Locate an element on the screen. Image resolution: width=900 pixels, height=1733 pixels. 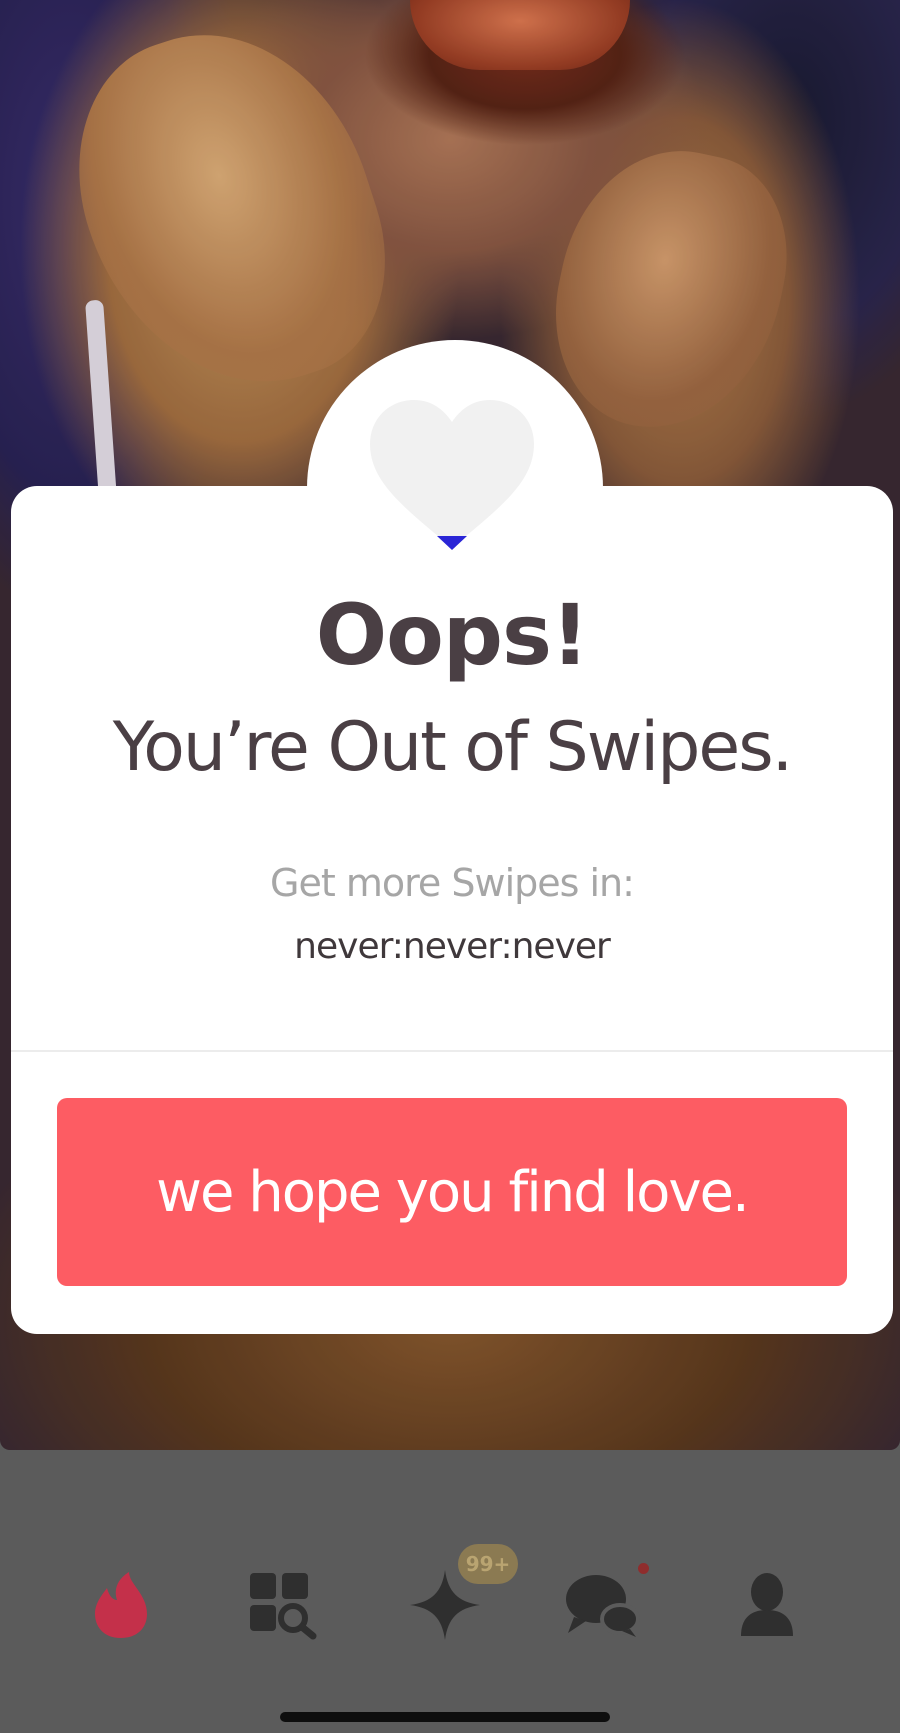
nav-item-profile is located at coordinates (767, 1605).